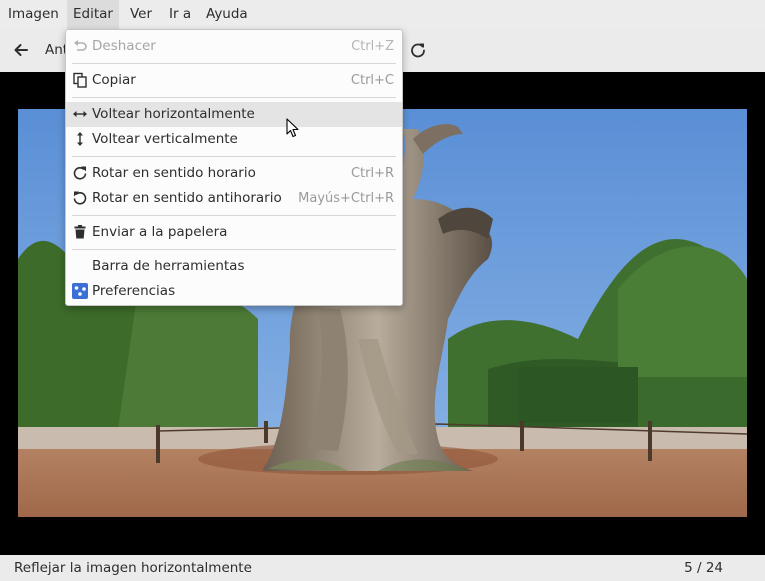 The width and height of the screenshot is (765, 581). Describe the element at coordinates (418, 50) in the screenshot. I see `rotate-icon` at that location.